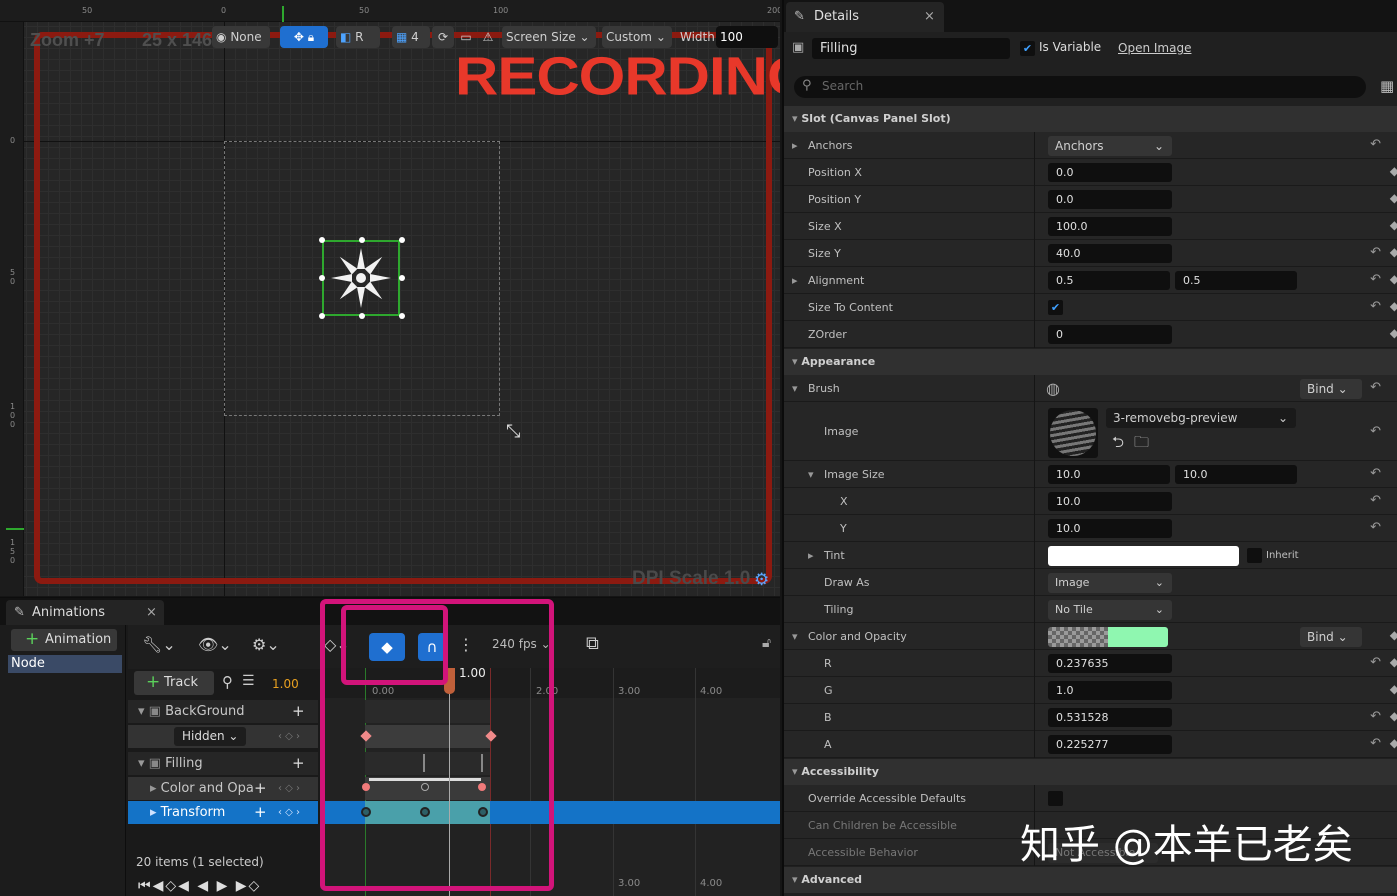 Image resolution: width=1397 pixels, height=896 pixels. Describe the element at coordinates (65, 664) in the screenshot. I see `animation-item-node: Node` at that location.